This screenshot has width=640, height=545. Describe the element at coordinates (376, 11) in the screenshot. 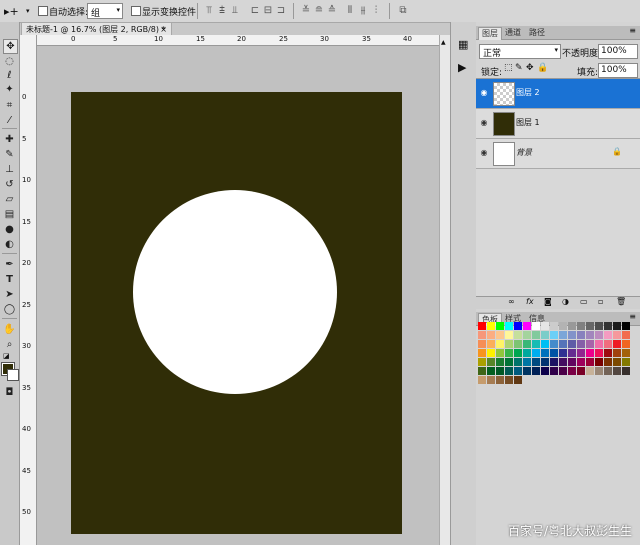

I see `distribute-right-icon: ⫶` at that location.